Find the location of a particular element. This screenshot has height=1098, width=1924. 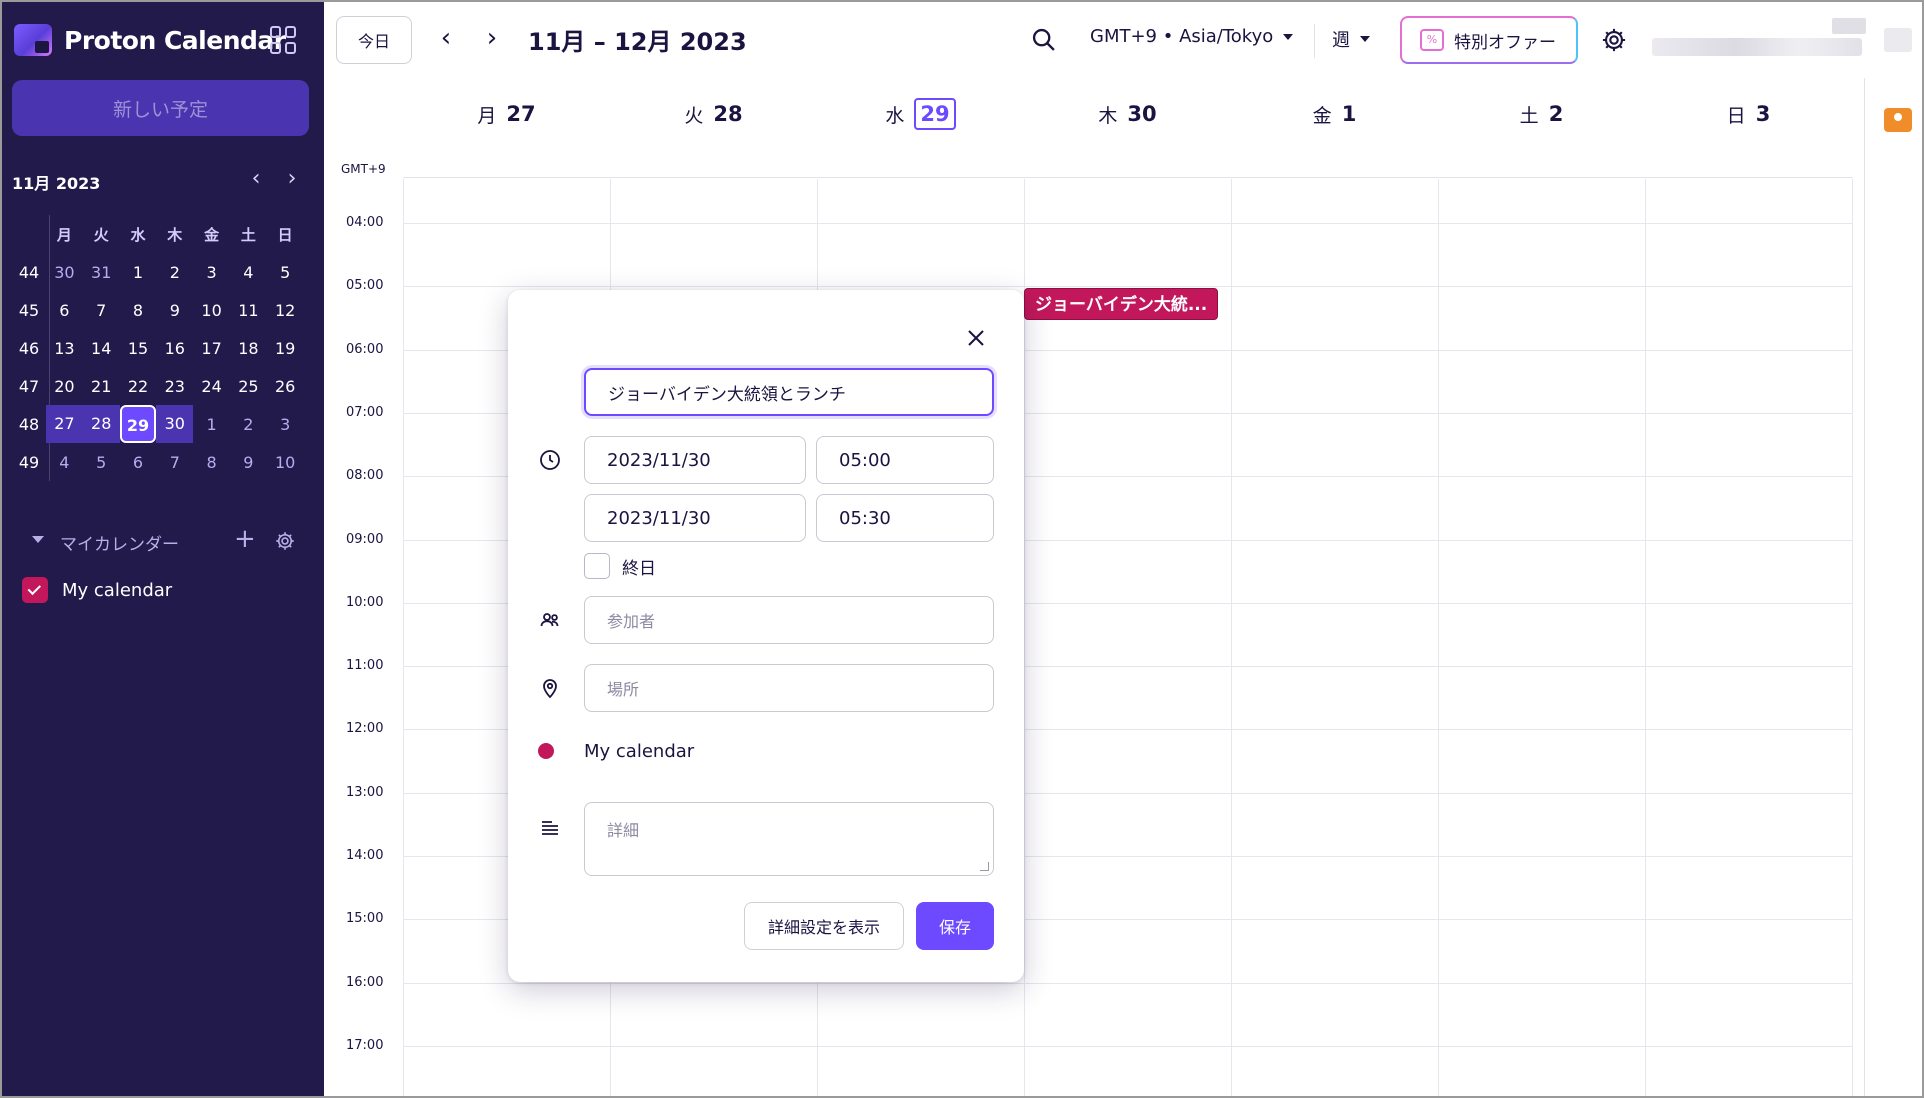

account-badge-blurred is located at coordinates (1849, 26).